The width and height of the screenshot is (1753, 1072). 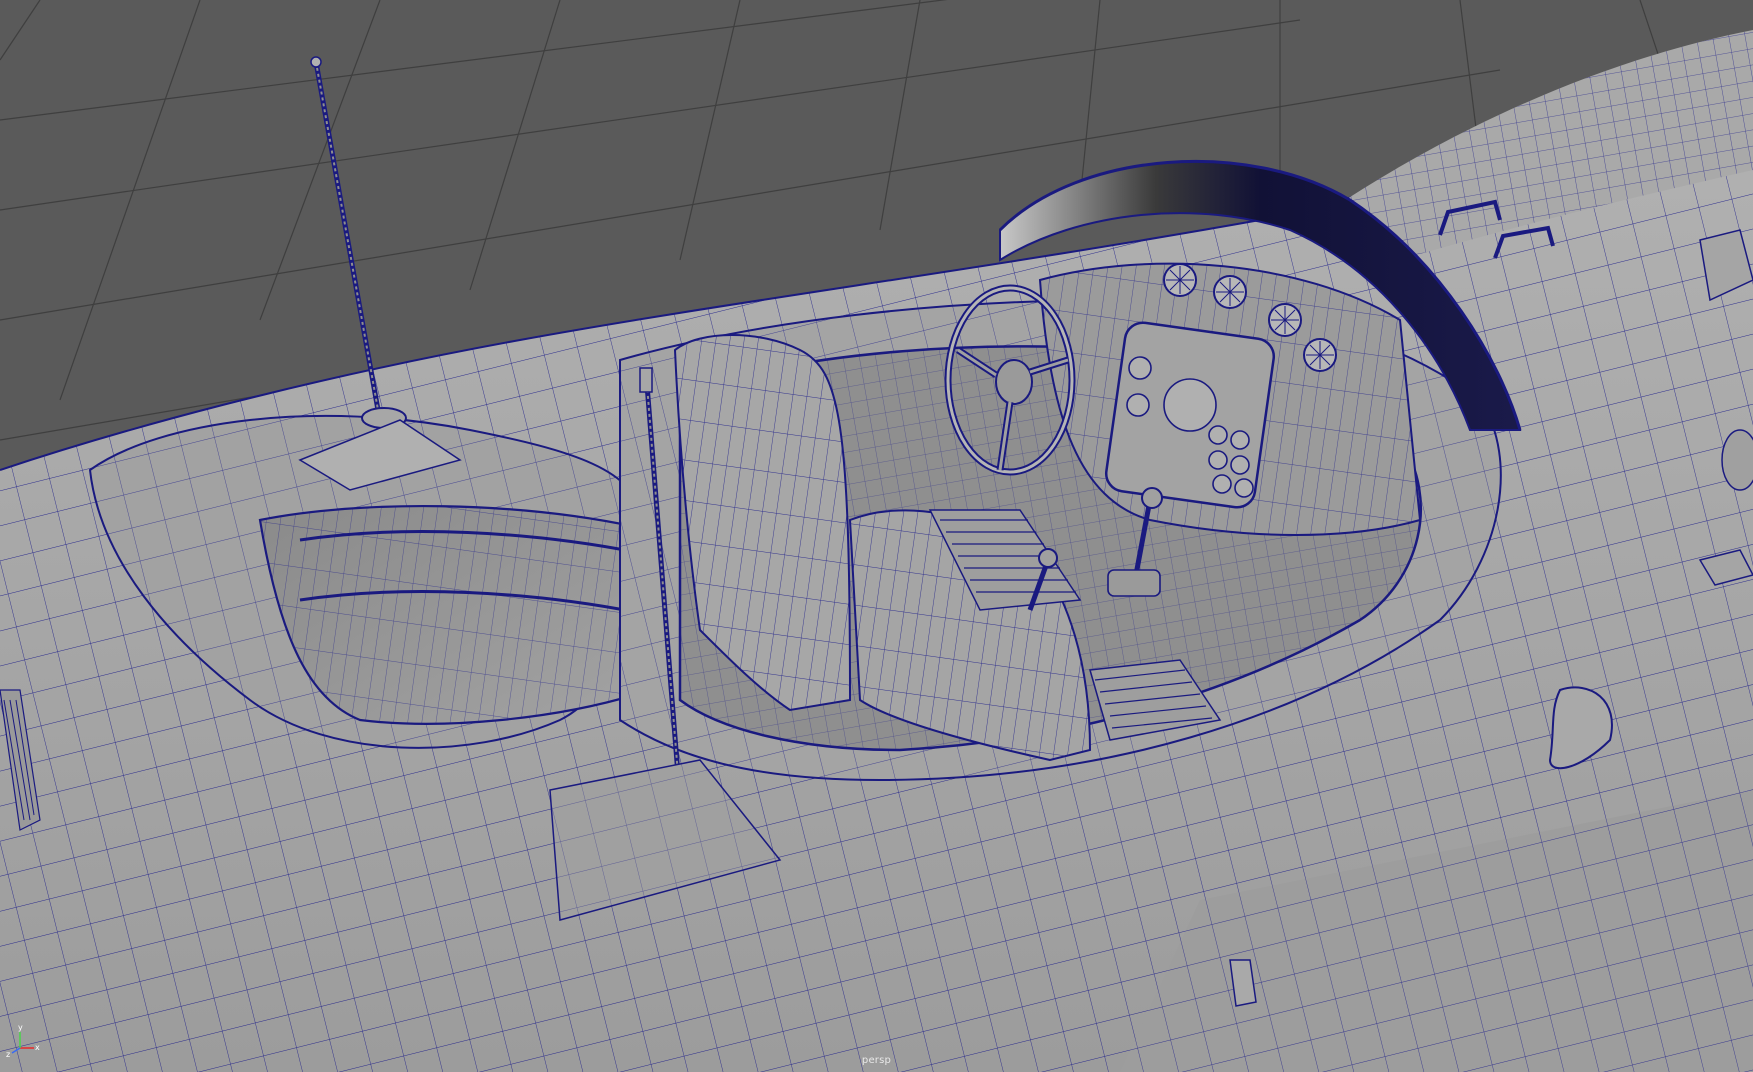 I want to click on z-axis-label: z, so click(x=8, y=1054).